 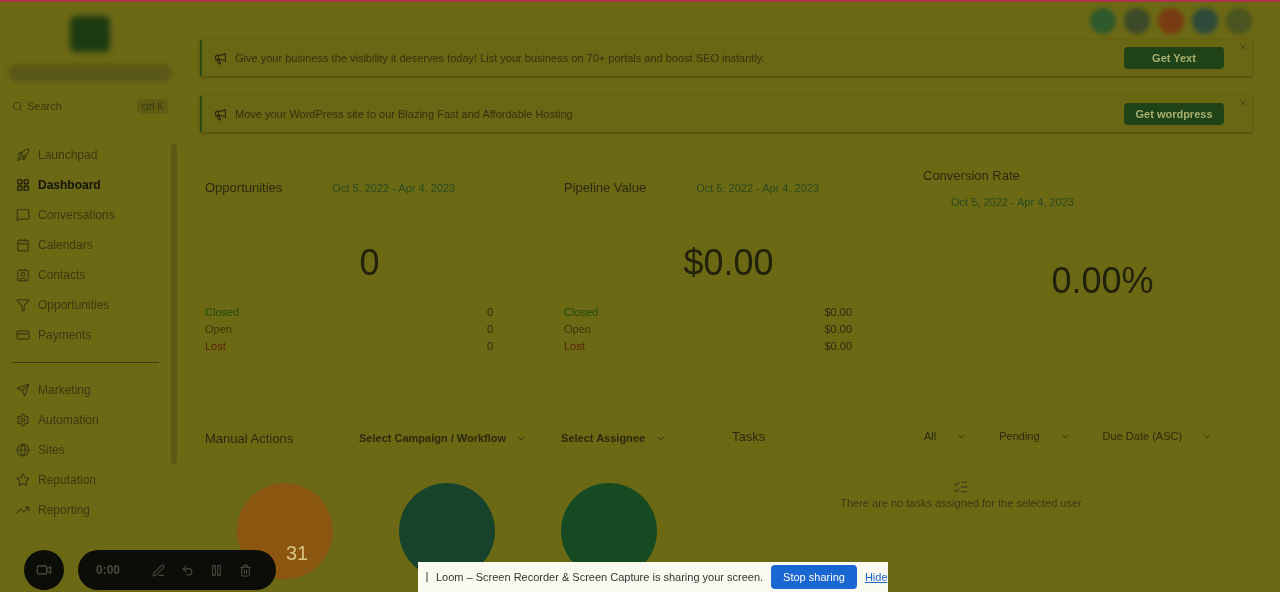 I want to click on send-icon, so click(x=23, y=390).